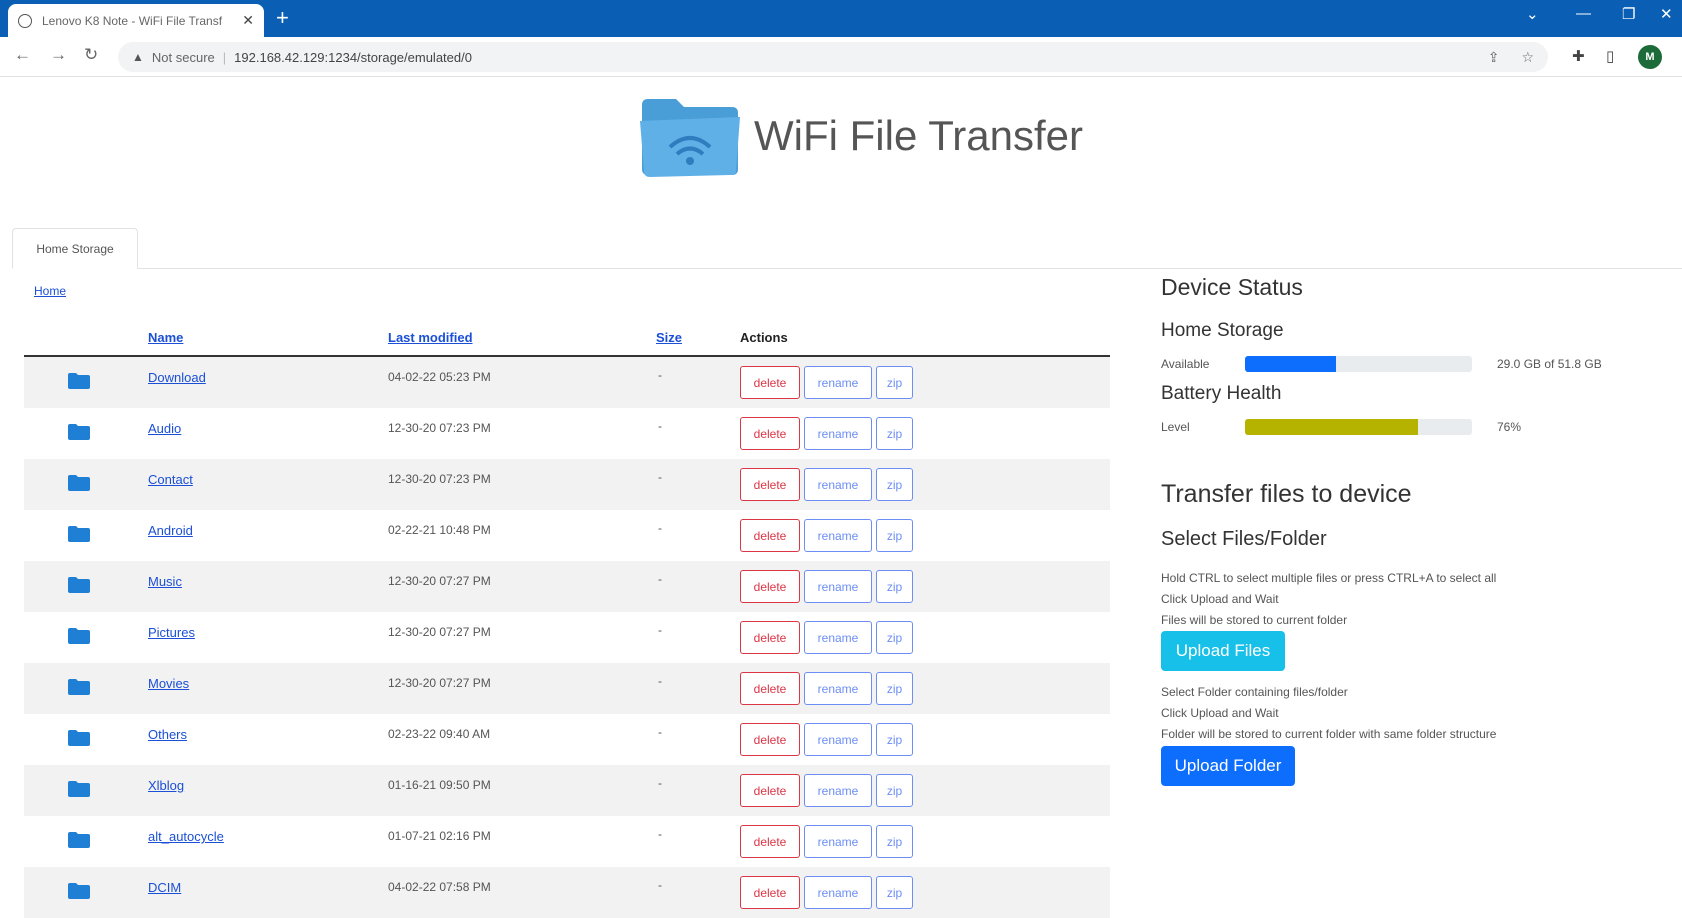 The height and width of the screenshot is (918, 1682). Describe the element at coordinates (1228, 766) in the screenshot. I see `upload-folder-button: Upload Folder` at that location.